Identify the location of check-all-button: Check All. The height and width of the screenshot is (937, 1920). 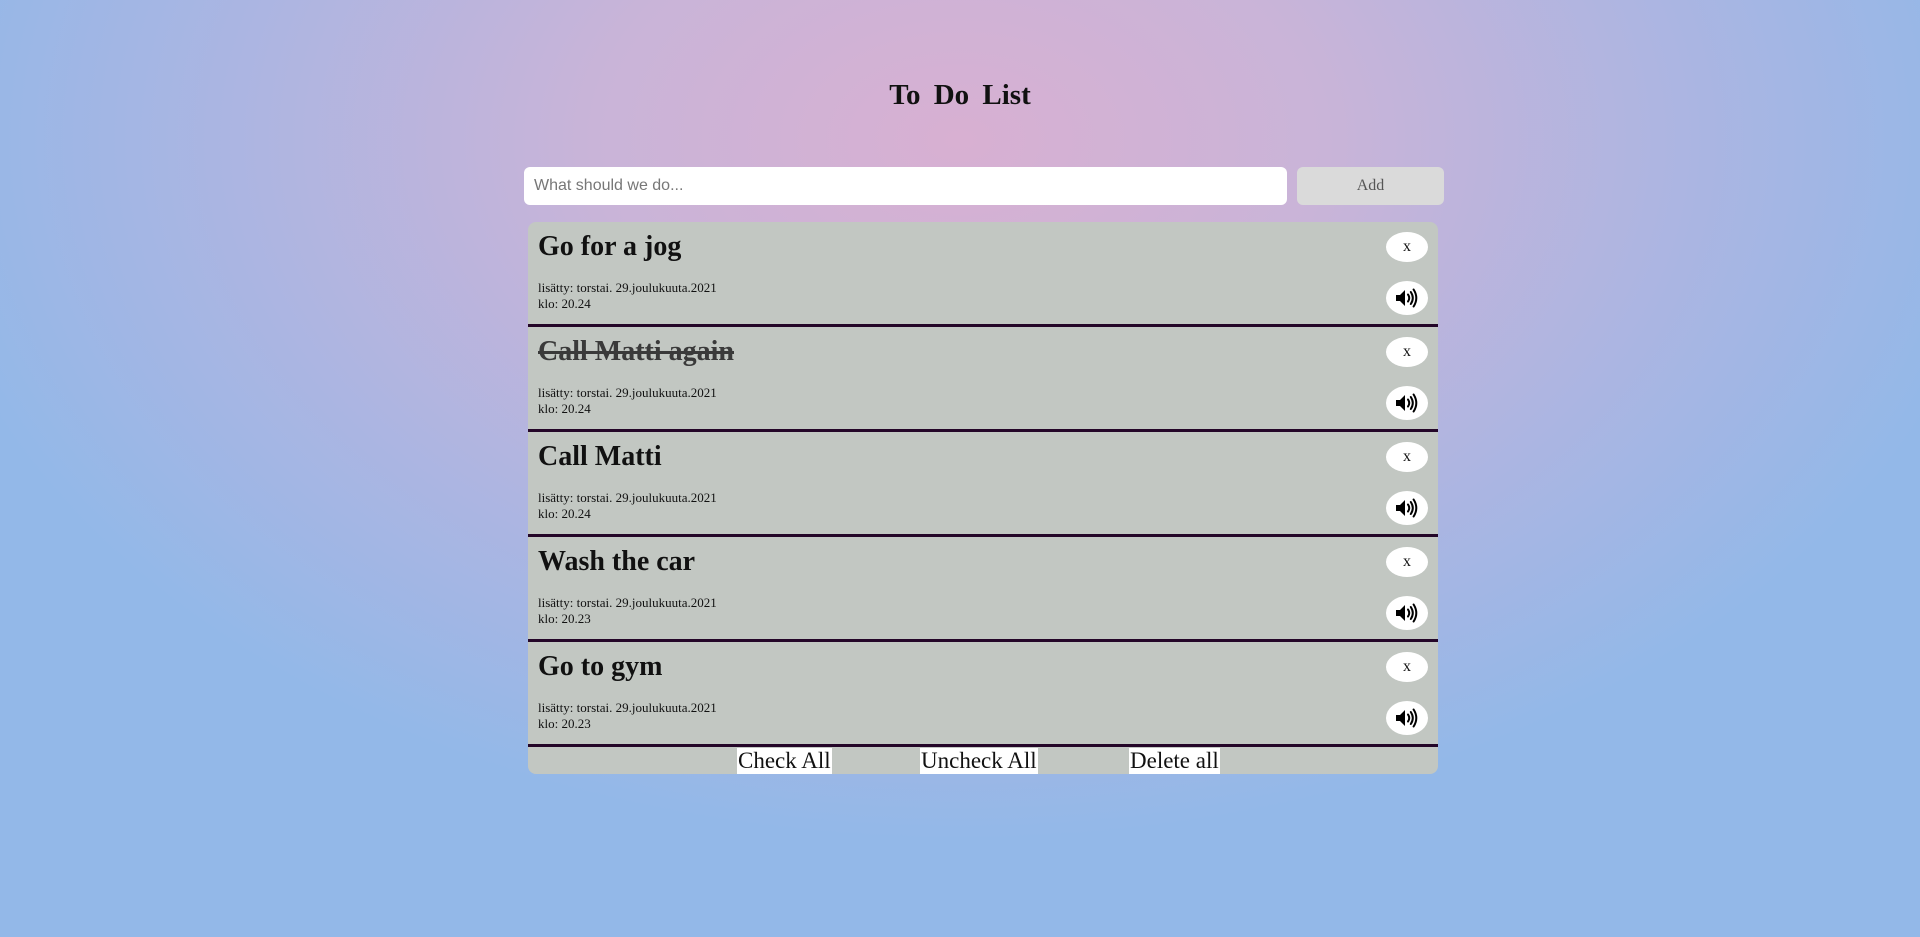
(784, 761).